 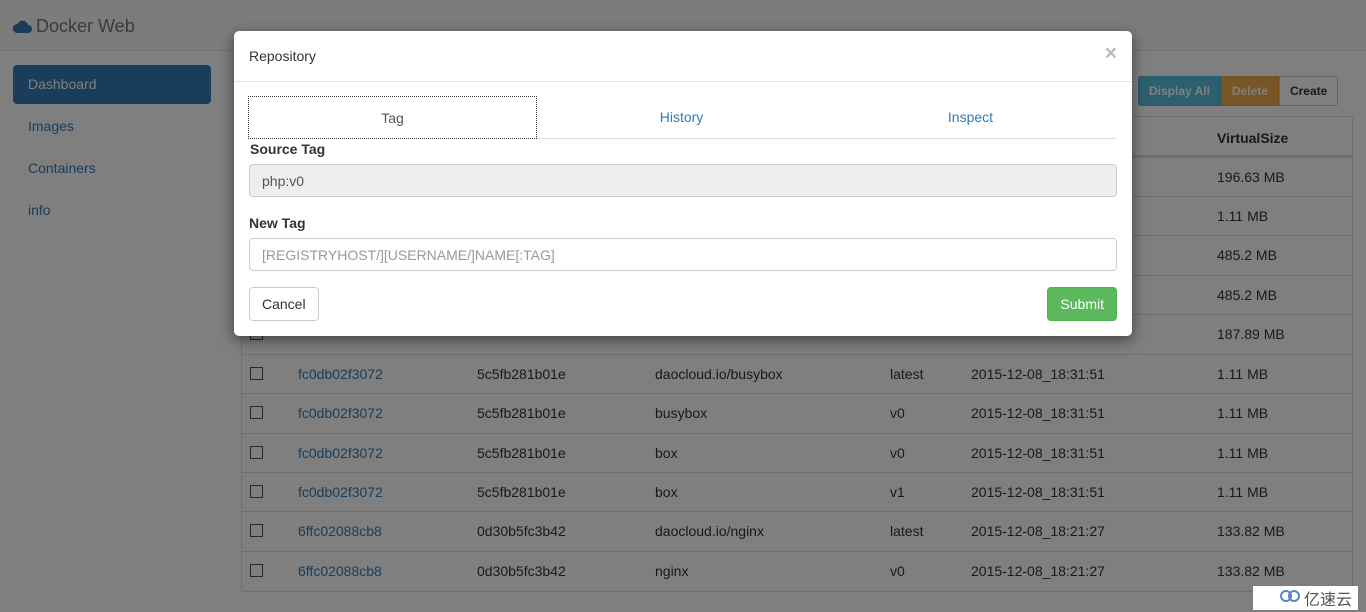 What do you see at coordinates (970, 117) in the screenshot?
I see `tab-inspect: Inspect` at bounding box center [970, 117].